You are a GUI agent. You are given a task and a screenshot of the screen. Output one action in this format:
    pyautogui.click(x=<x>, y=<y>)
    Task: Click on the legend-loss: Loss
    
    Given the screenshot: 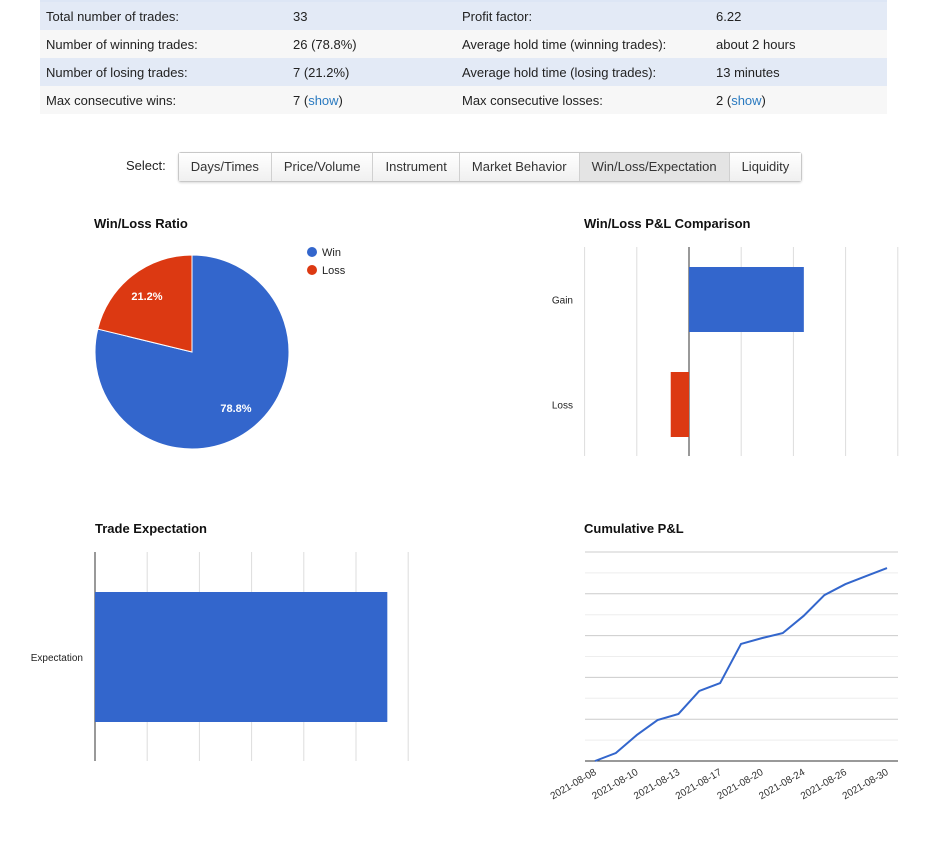 What is the action you would take?
    pyautogui.click(x=334, y=271)
    